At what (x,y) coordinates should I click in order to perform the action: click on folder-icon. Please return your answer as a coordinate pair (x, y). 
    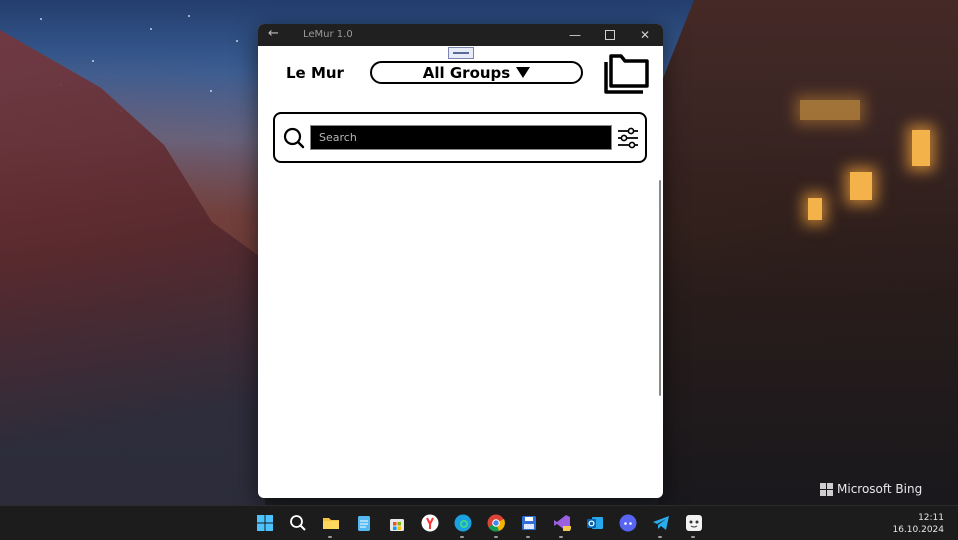
    Looking at the image, I should click on (627, 73).